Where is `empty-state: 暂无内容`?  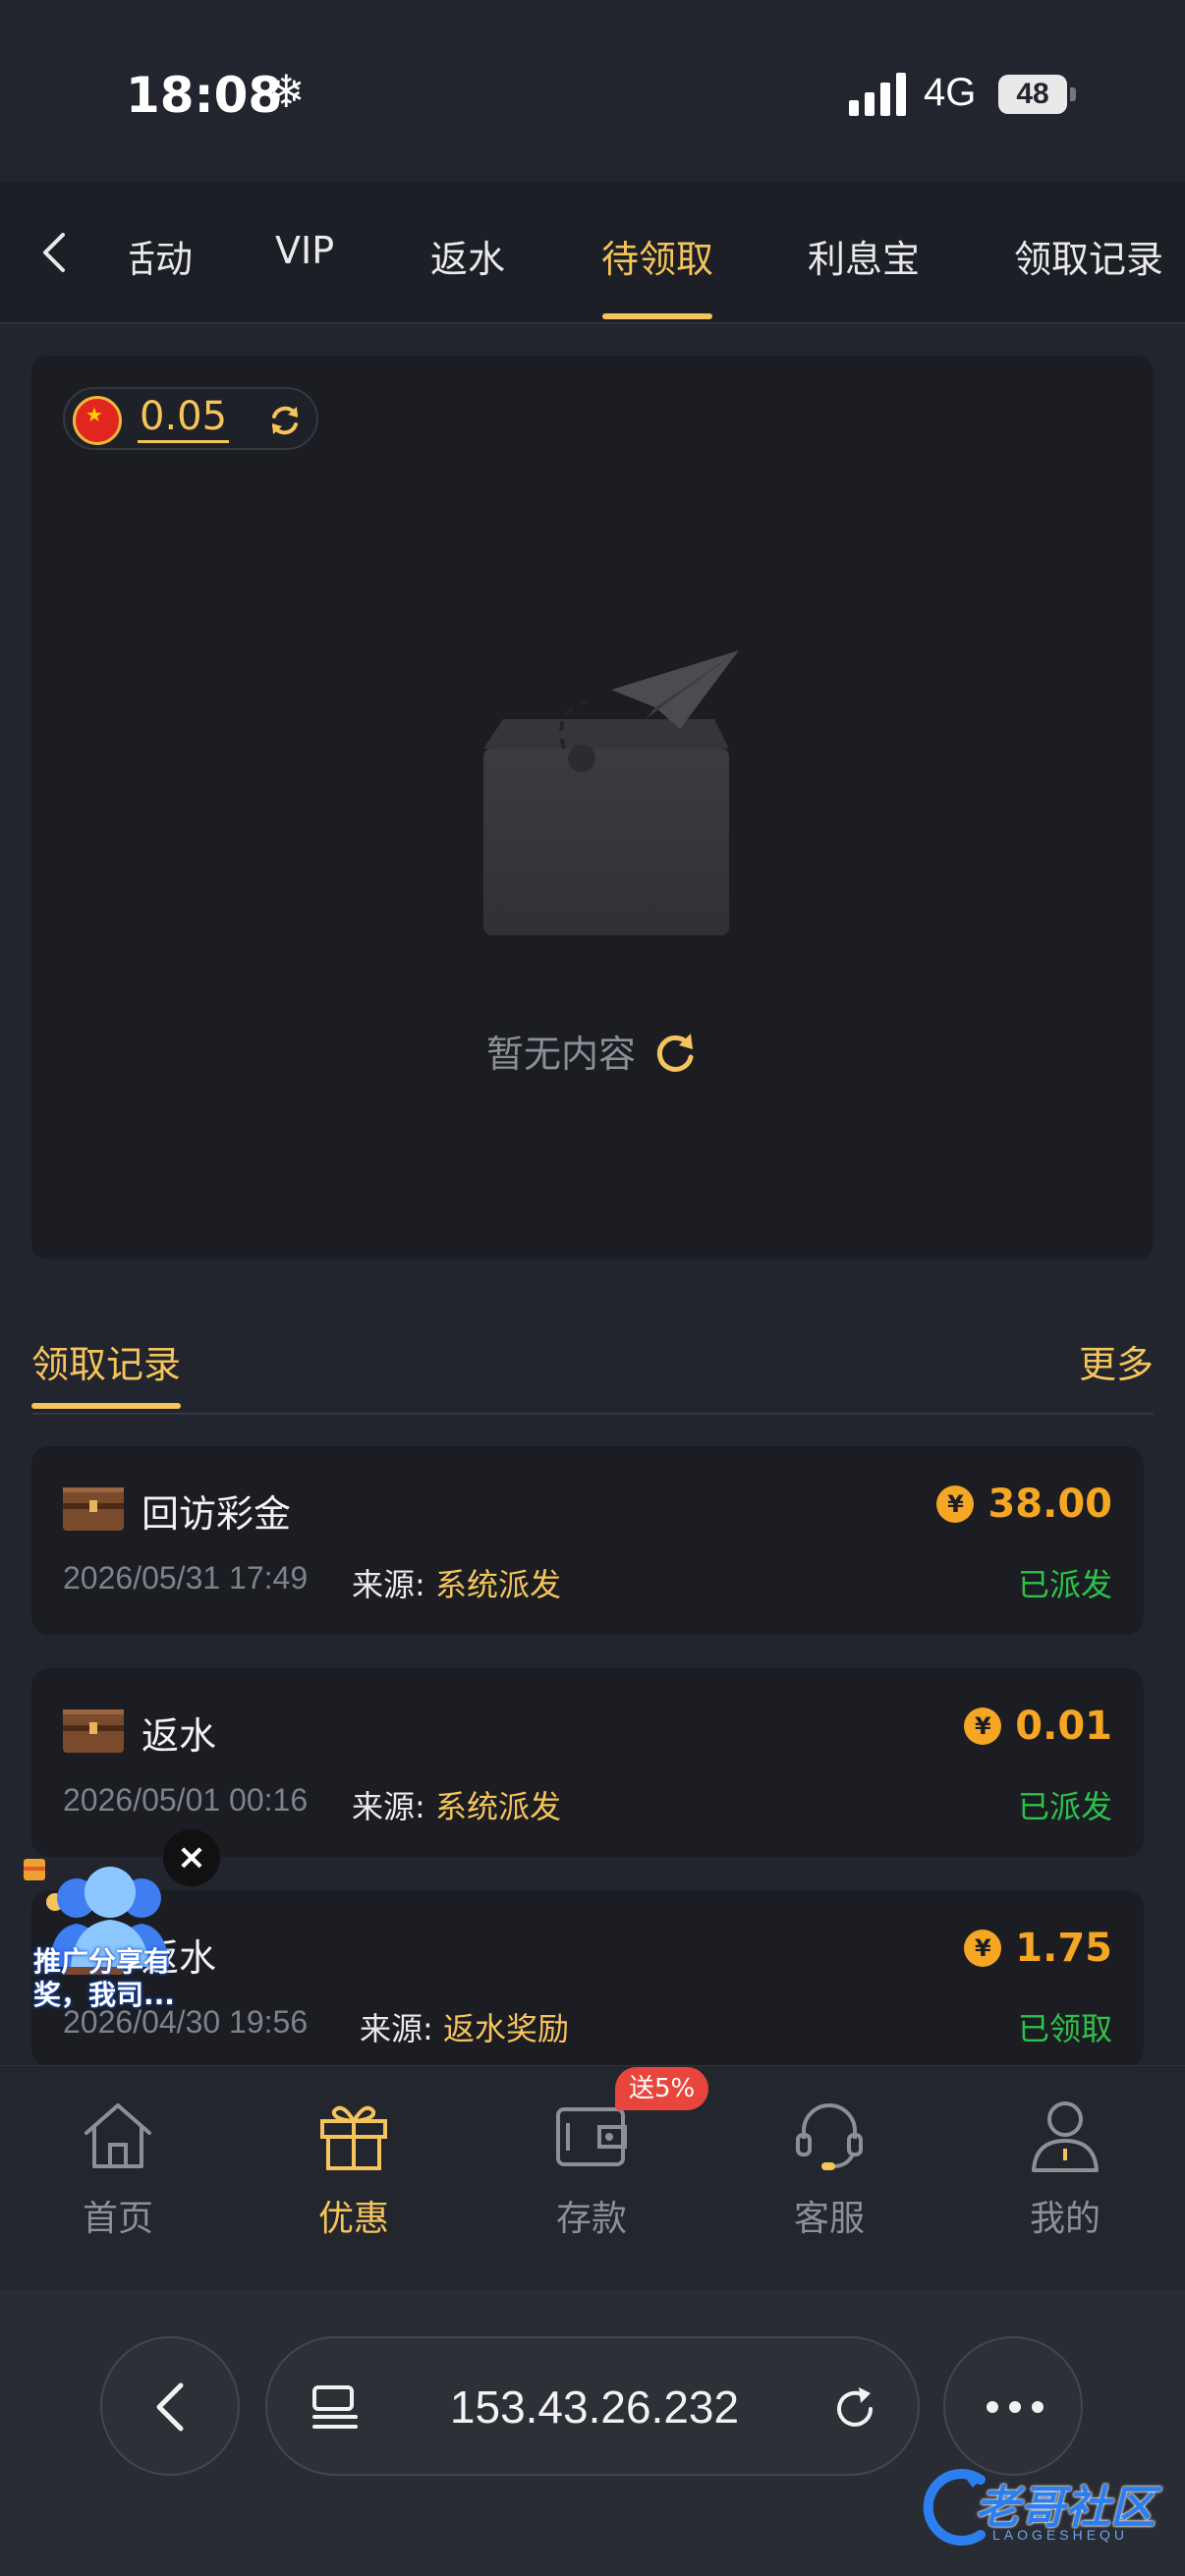
empty-state: 暂无内容 is located at coordinates (592, 1051).